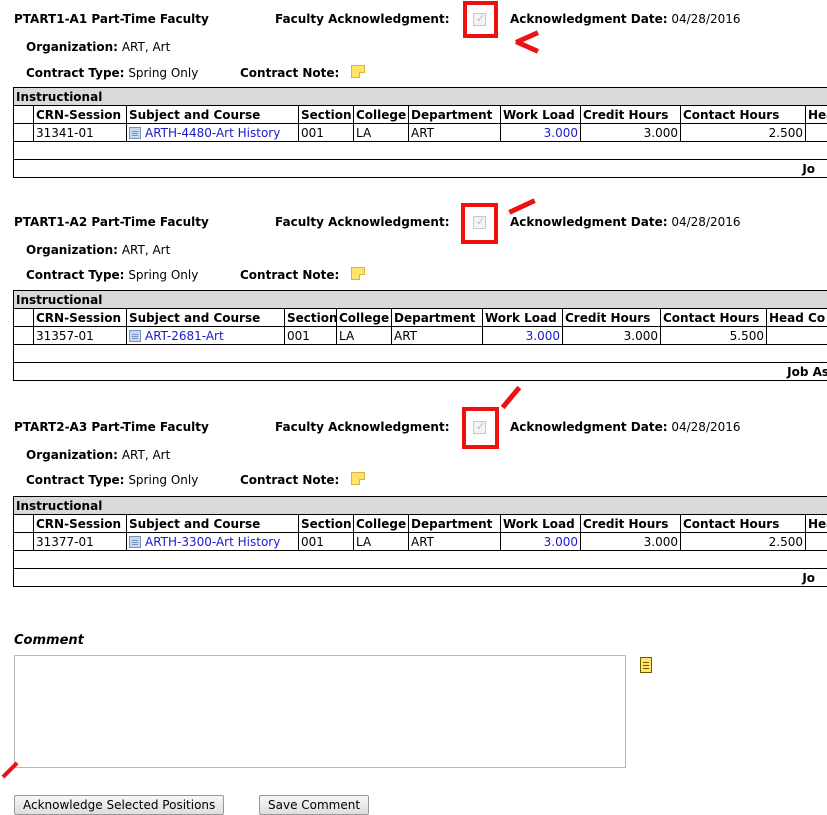  What do you see at coordinates (49, 640) in the screenshot?
I see `comment-label: Comment` at bounding box center [49, 640].